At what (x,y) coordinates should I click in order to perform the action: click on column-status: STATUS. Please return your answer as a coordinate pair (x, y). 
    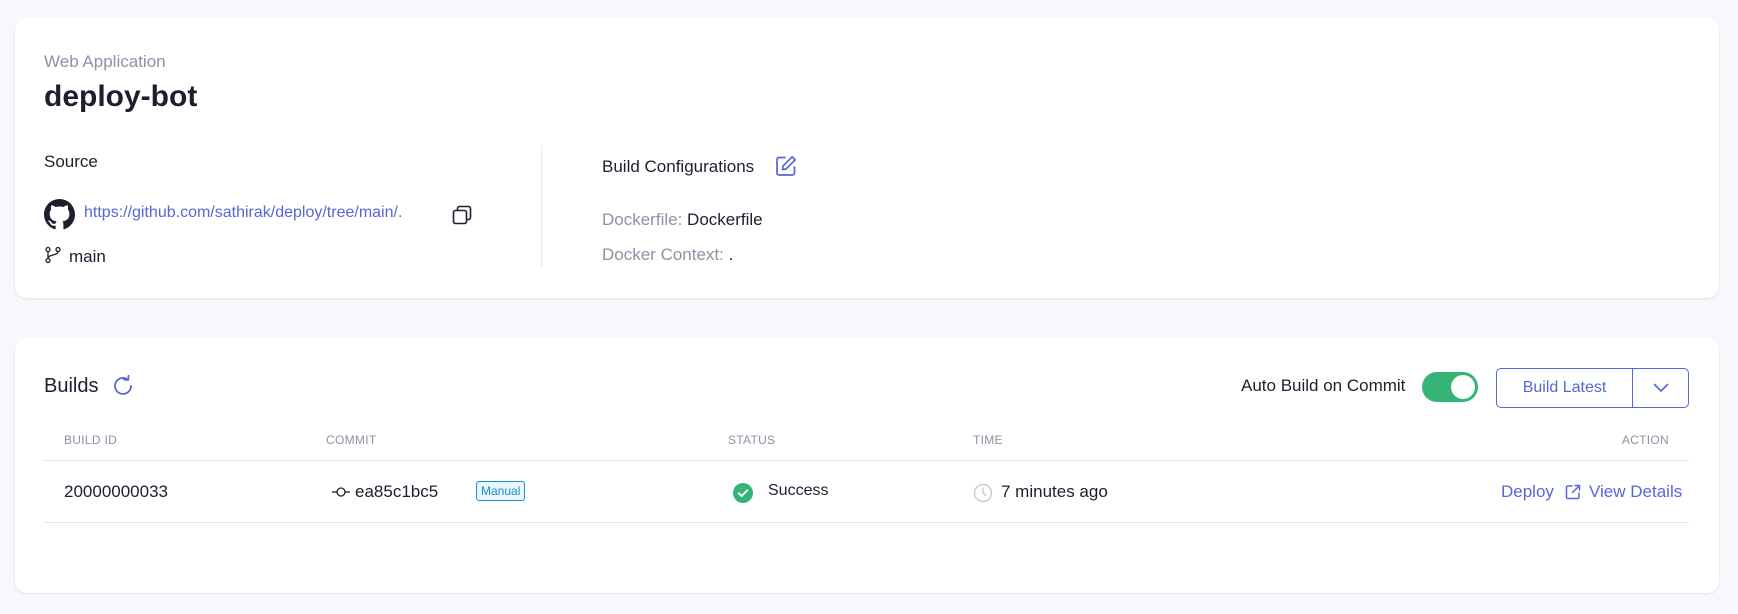
    Looking at the image, I should click on (752, 440).